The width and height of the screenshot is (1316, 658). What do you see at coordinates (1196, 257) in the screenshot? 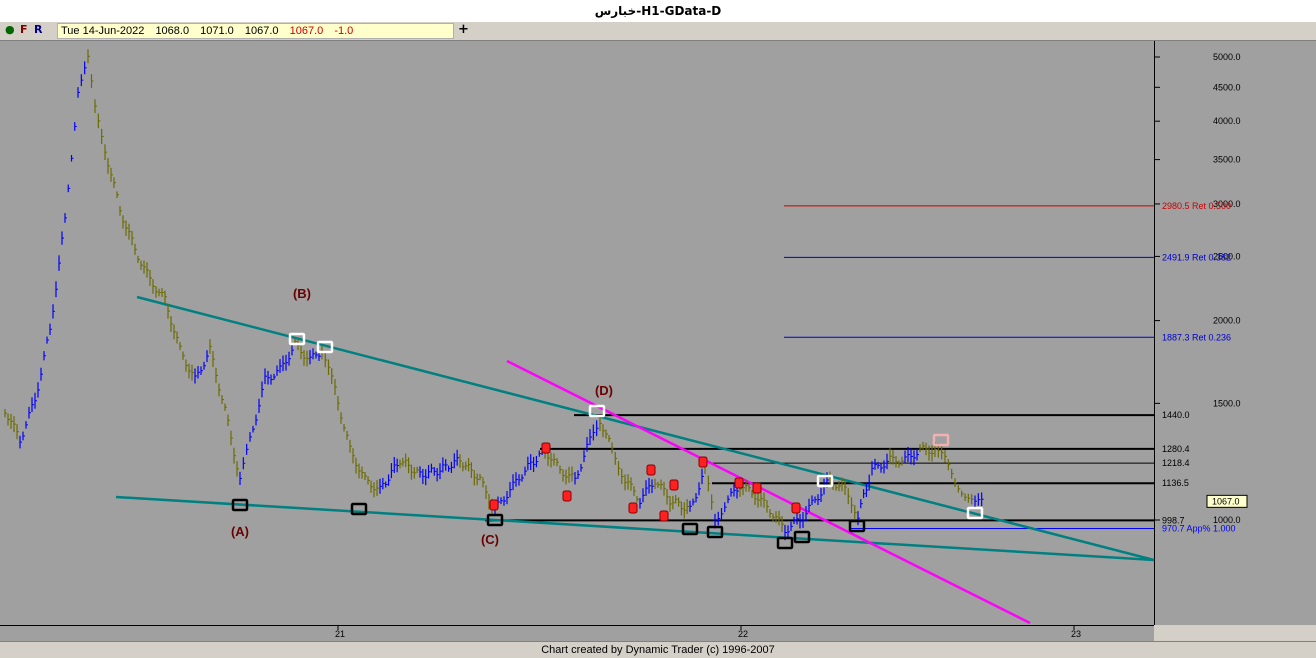
I see `retracement-label: 2491.9 Ret 0.382` at bounding box center [1196, 257].